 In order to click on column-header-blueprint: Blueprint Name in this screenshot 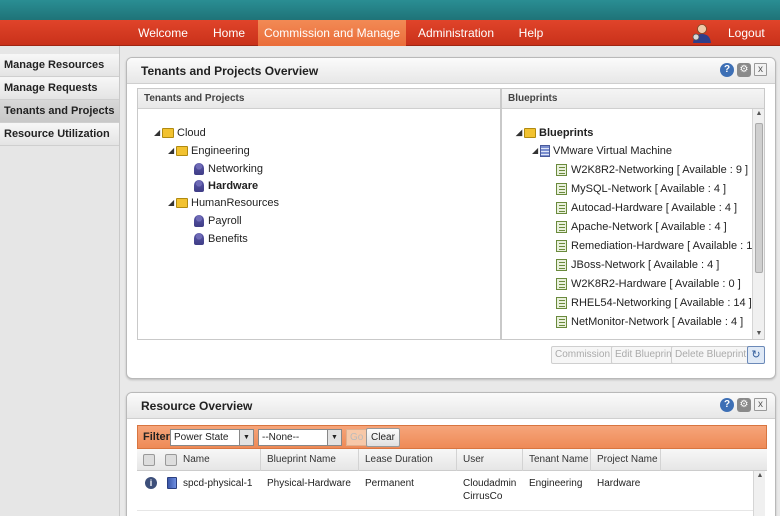, I will do `click(310, 460)`.